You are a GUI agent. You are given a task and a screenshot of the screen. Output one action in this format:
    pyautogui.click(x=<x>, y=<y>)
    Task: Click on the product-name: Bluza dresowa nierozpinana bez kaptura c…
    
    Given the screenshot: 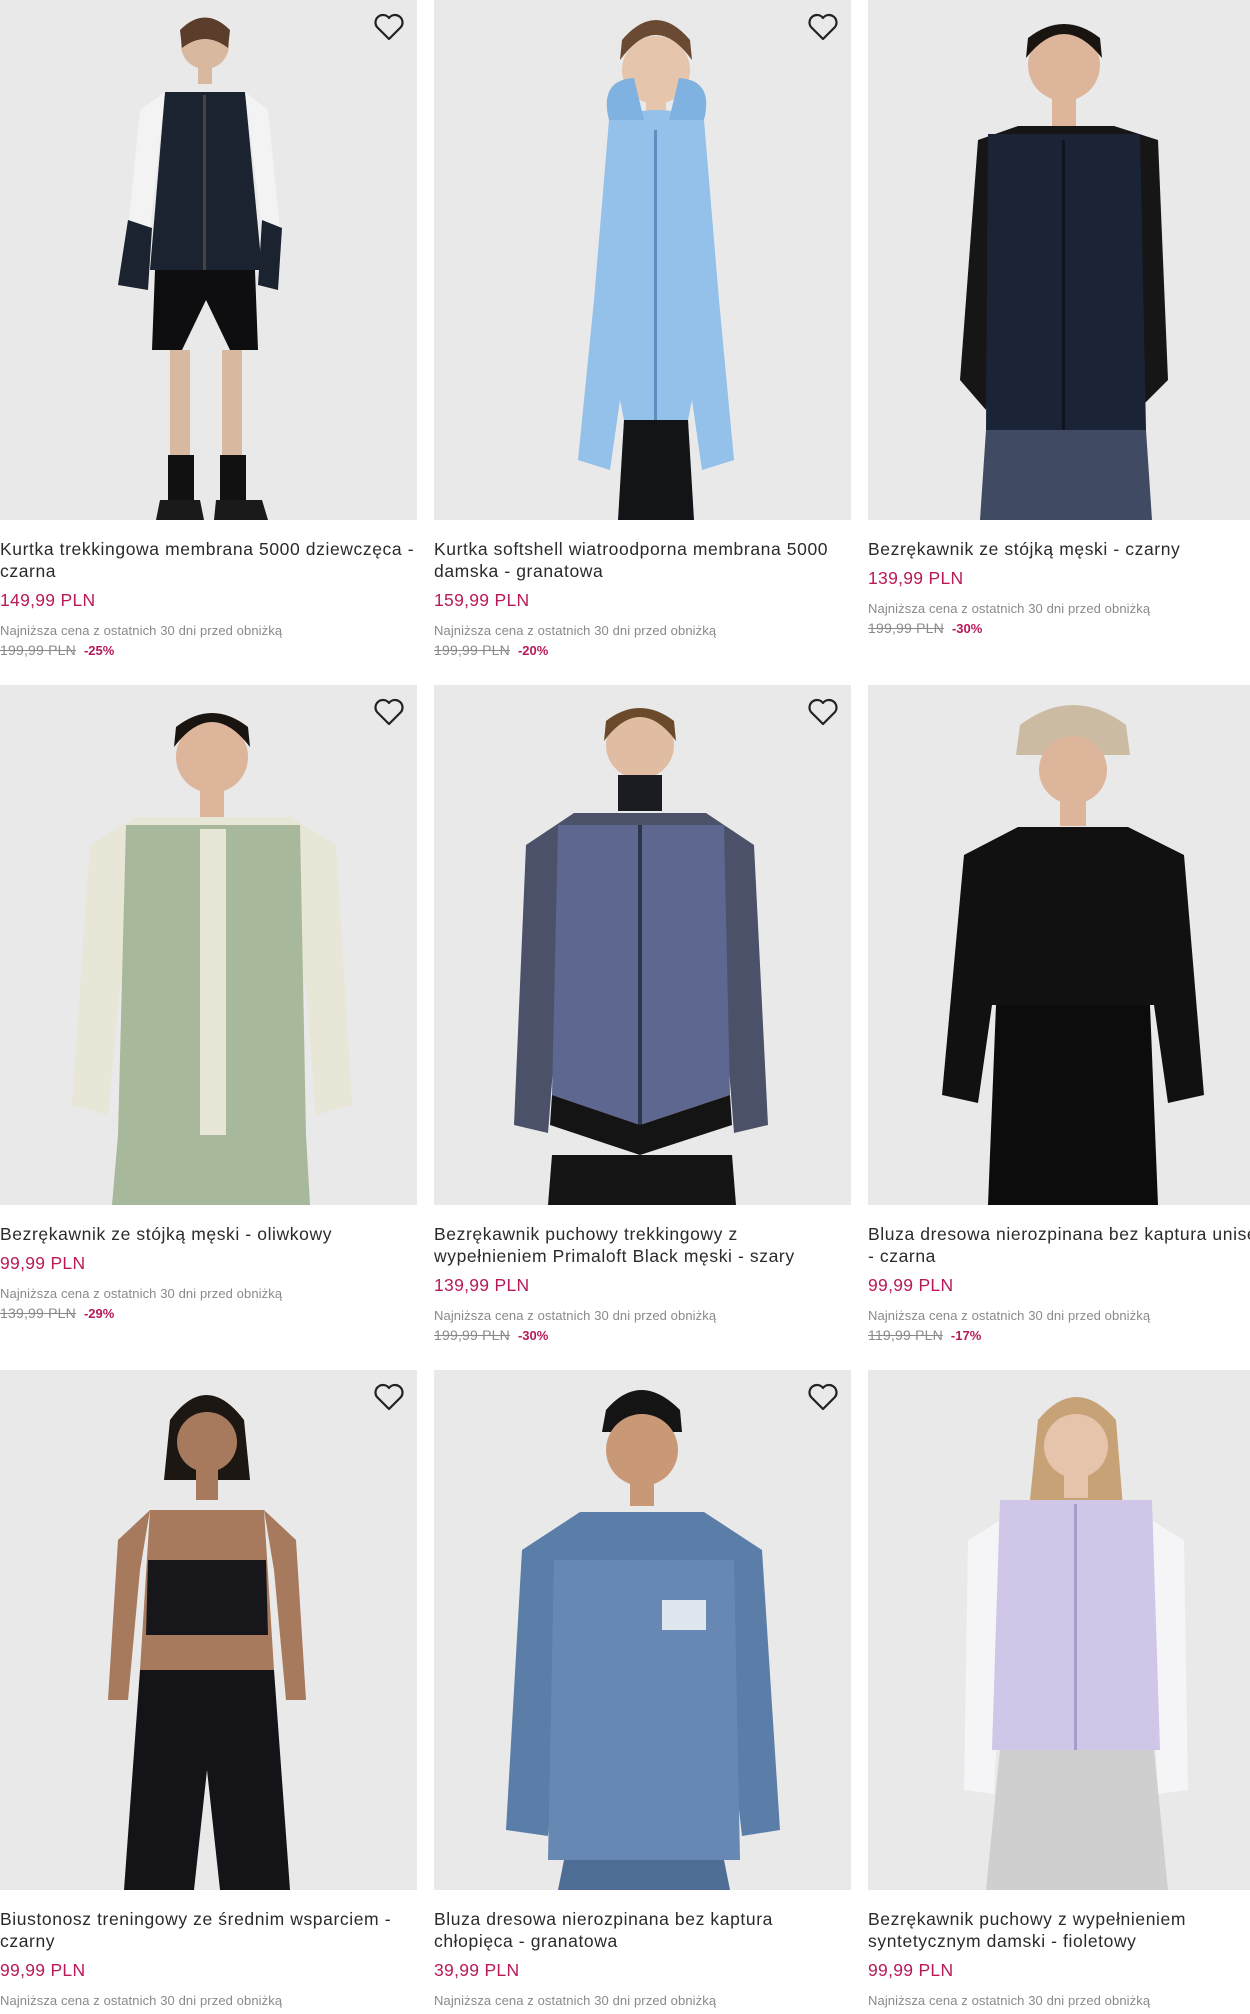 What is the action you would take?
    pyautogui.click(x=642, y=1930)
    